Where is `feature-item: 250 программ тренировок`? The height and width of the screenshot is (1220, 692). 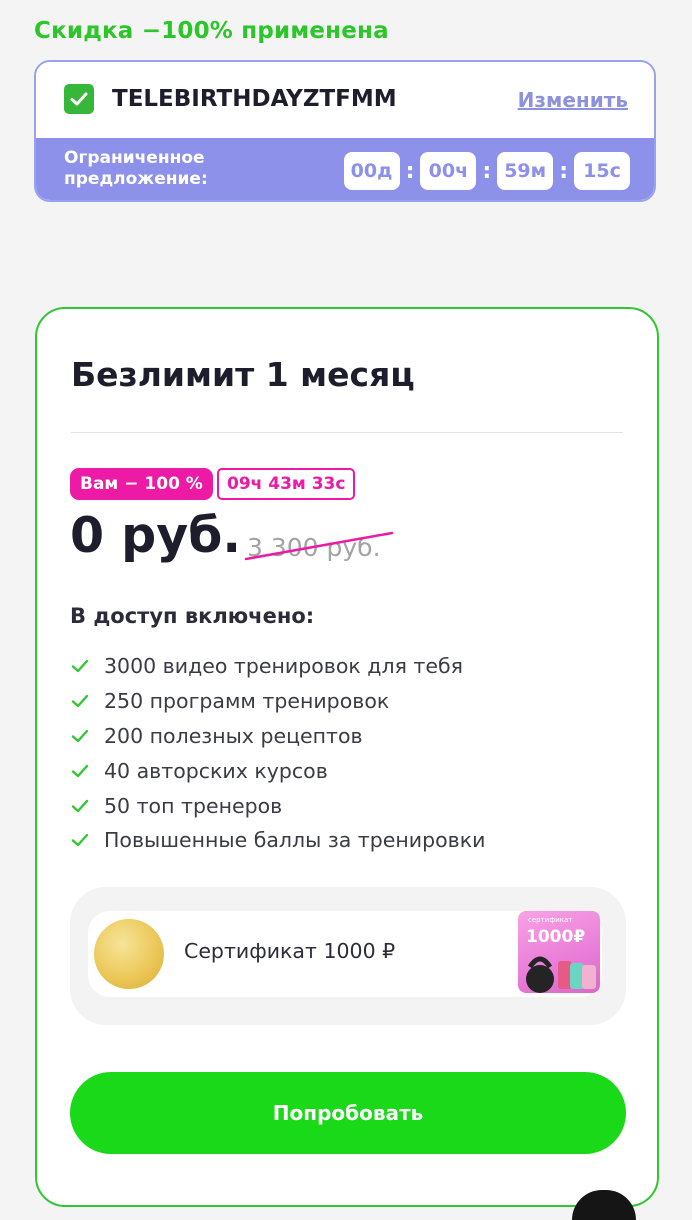
feature-item: 250 программ тренировок is located at coordinates (277, 701).